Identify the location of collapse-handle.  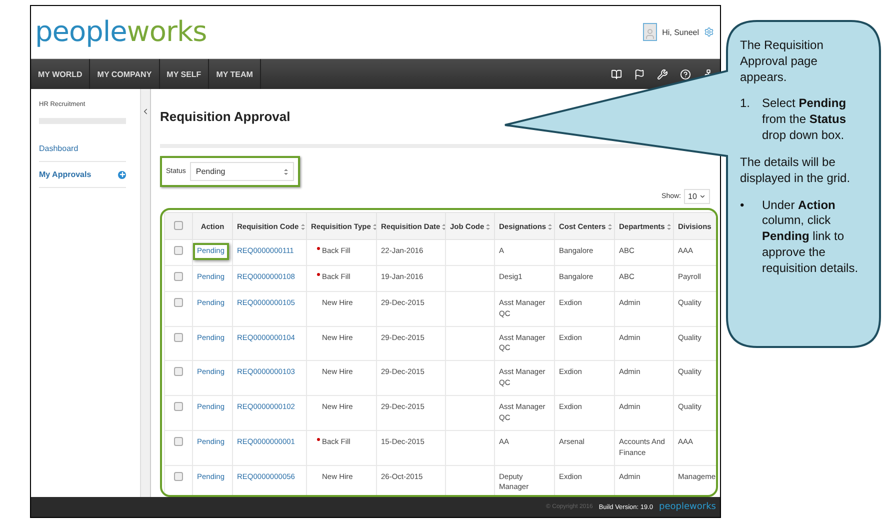
(146, 293).